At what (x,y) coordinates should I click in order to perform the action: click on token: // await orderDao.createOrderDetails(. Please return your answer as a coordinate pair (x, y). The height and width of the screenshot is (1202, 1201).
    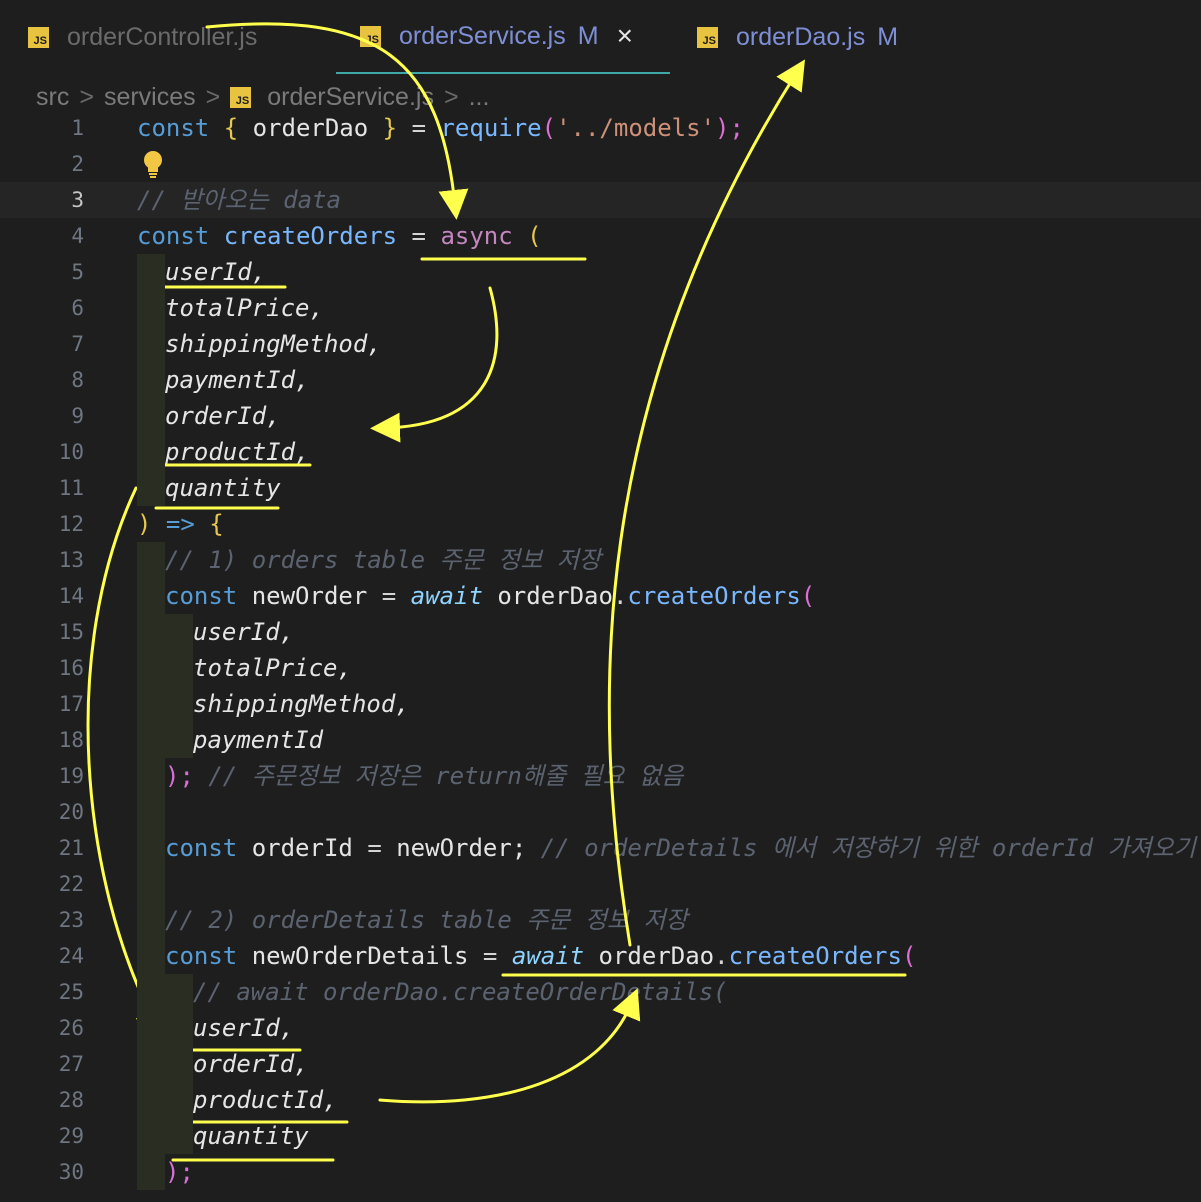
    Looking at the image, I should click on (460, 992).